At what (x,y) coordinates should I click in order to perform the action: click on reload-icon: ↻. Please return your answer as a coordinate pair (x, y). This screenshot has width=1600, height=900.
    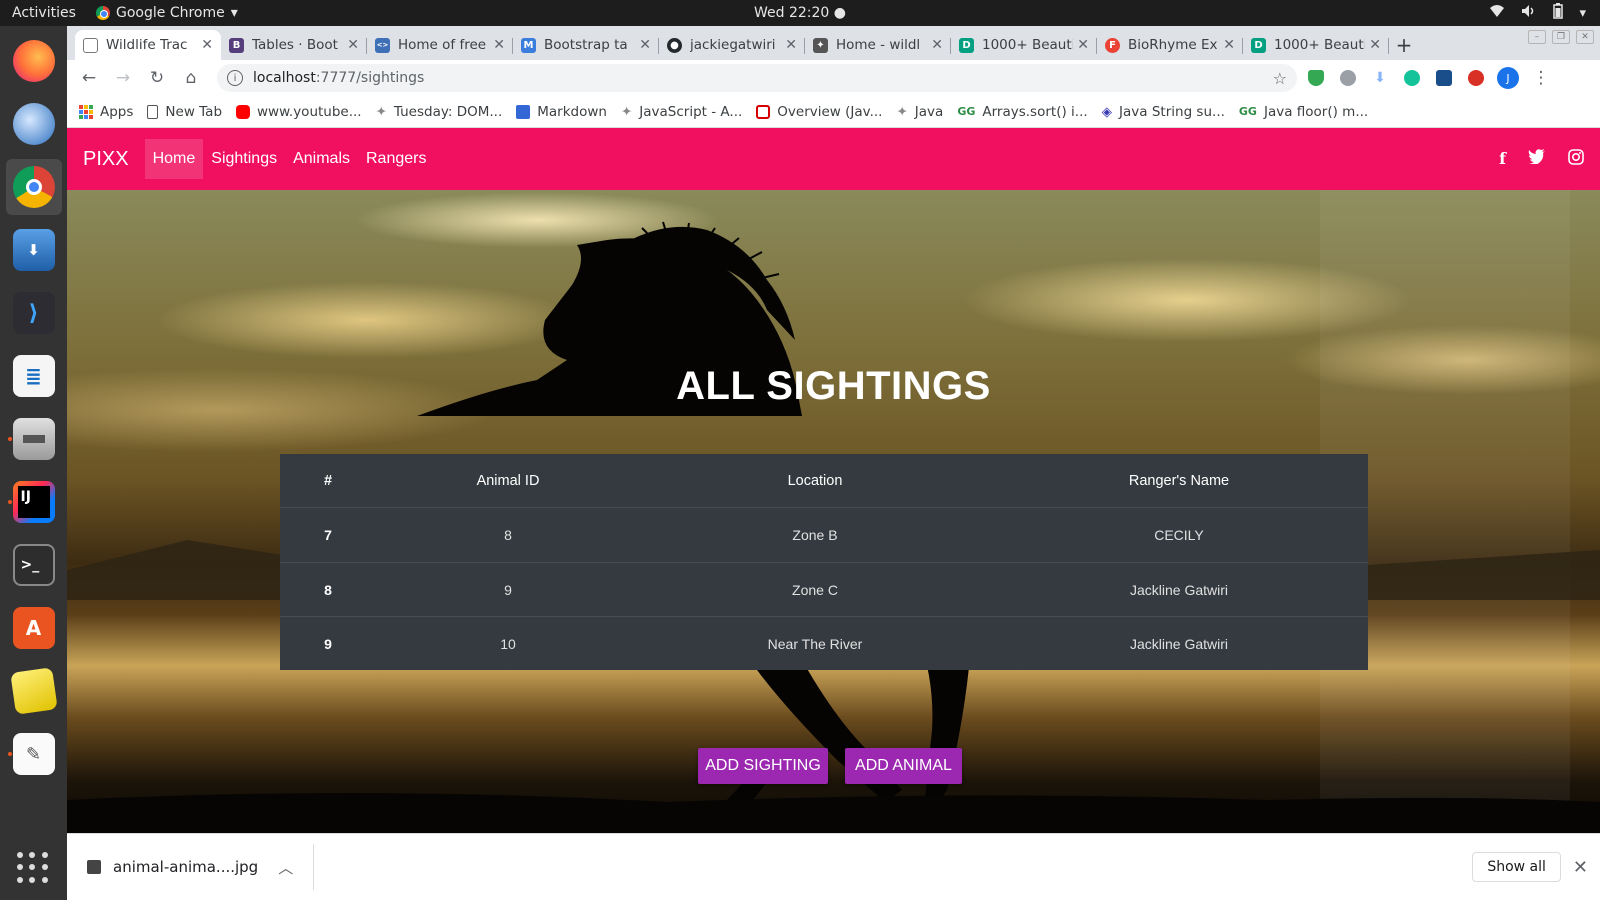
    Looking at the image, I should click on (157, 78).